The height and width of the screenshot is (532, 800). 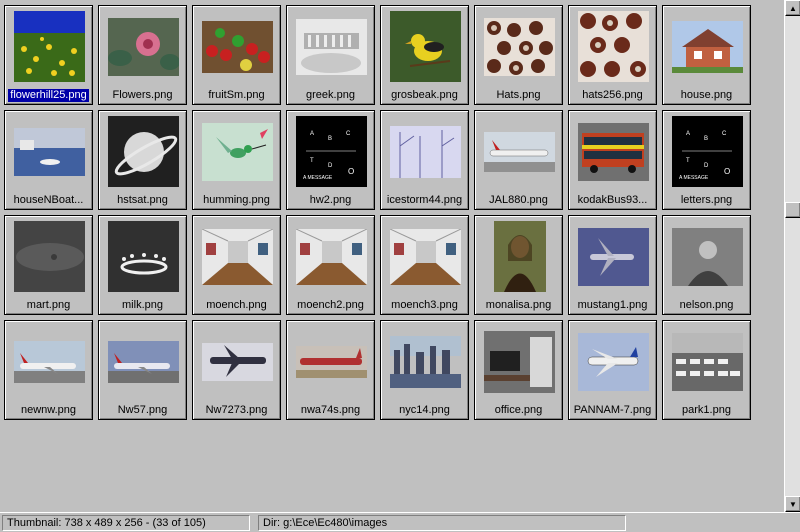 I want to click on thumbnail-caption: greek.png, so click(x=330, y=95).